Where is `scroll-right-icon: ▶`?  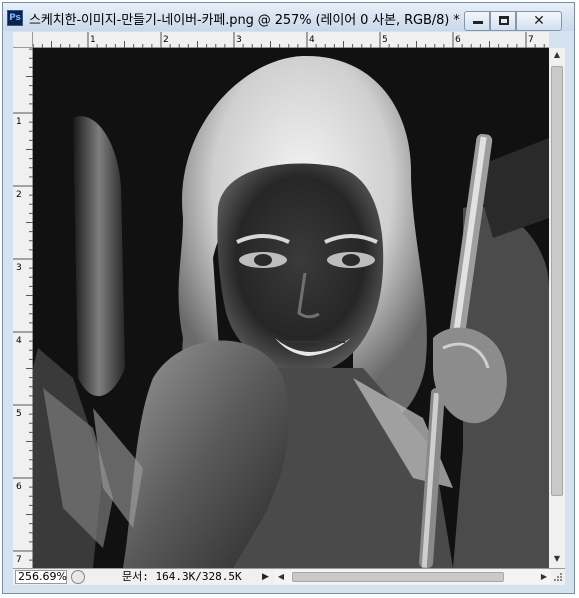
scroll-right-icon: ▶ is located at coordinates (544, 577).